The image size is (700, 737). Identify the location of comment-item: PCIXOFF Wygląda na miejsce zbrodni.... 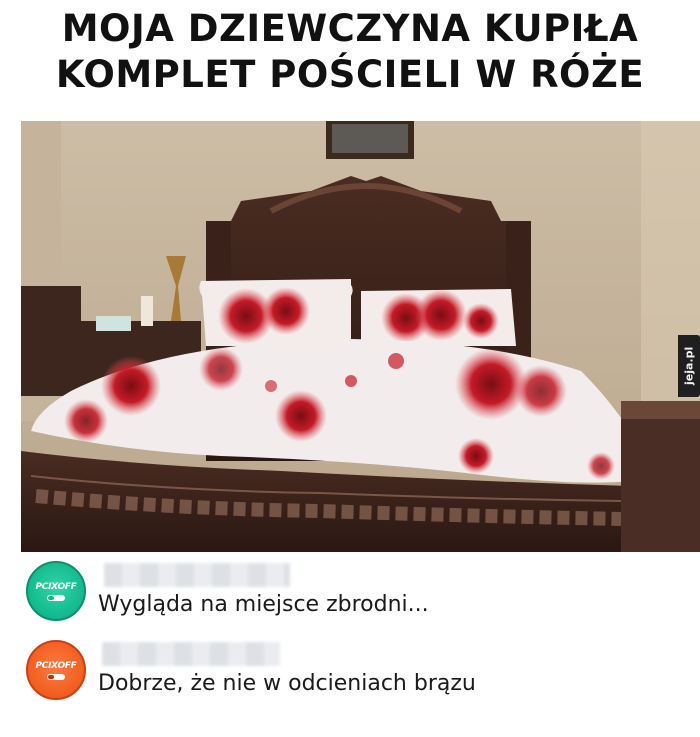
(346, 592).